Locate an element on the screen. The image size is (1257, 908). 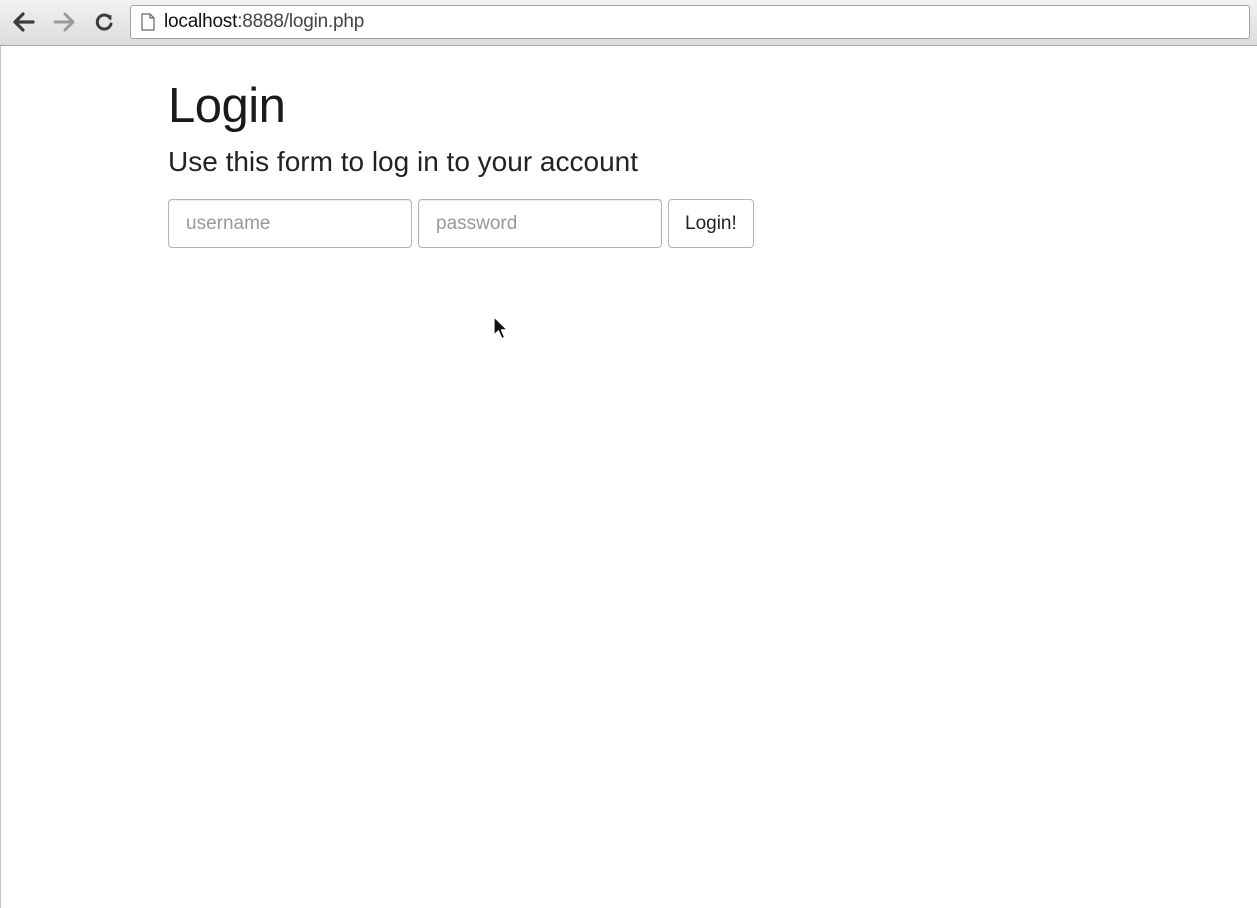
forward-arrow-icon is located at coordinates (64, 22).